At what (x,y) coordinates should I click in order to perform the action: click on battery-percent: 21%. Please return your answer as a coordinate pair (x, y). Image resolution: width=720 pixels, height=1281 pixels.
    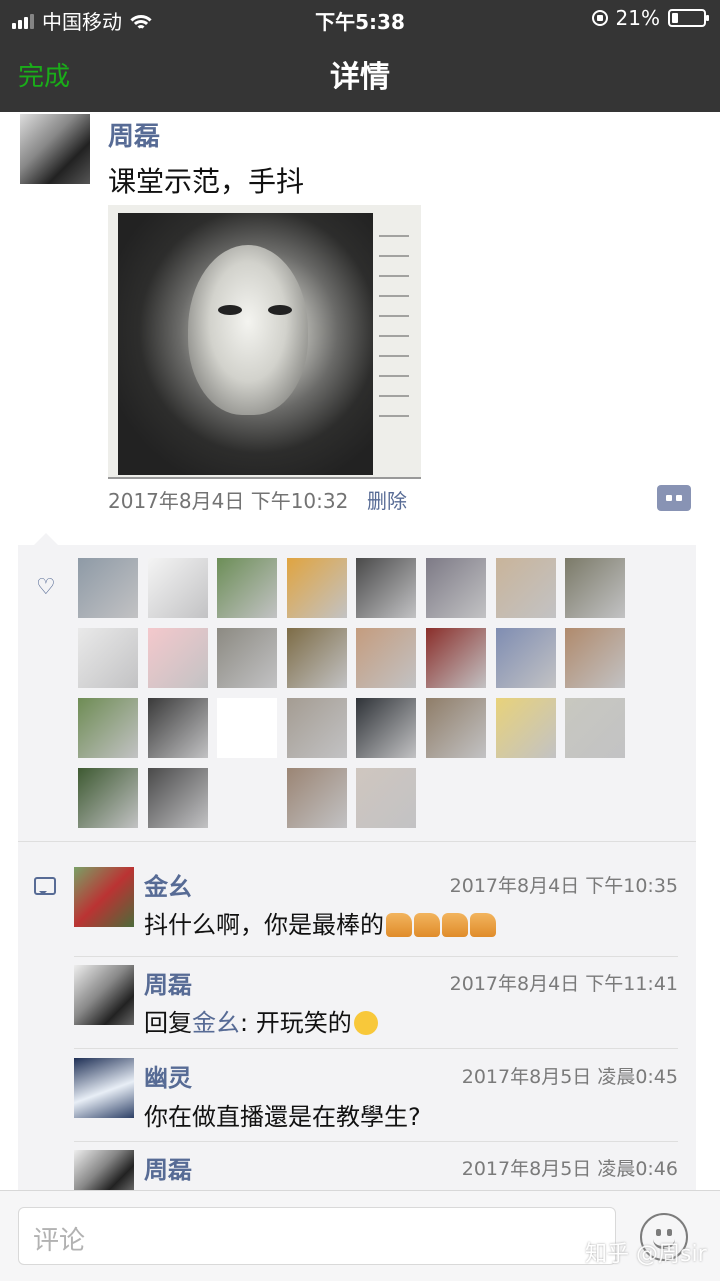
    Looking at the image, I should click on (637, 18).